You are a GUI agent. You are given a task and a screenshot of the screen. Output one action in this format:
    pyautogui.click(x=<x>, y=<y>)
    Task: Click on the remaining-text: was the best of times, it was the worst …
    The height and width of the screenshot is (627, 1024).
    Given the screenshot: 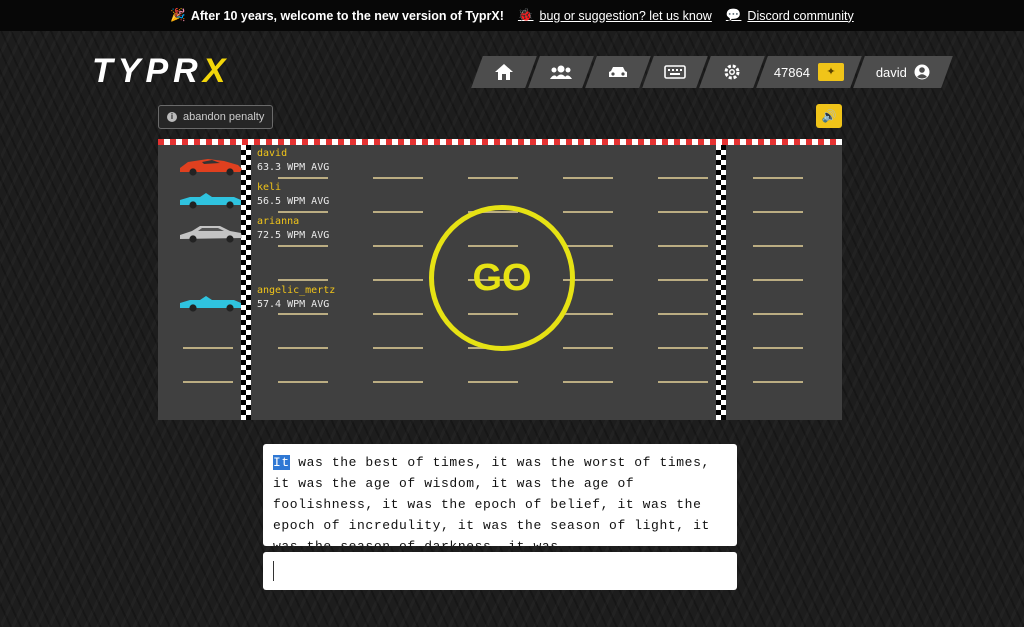 What is the action you would take?
    pyautogui.click(x=491, y=500)
    